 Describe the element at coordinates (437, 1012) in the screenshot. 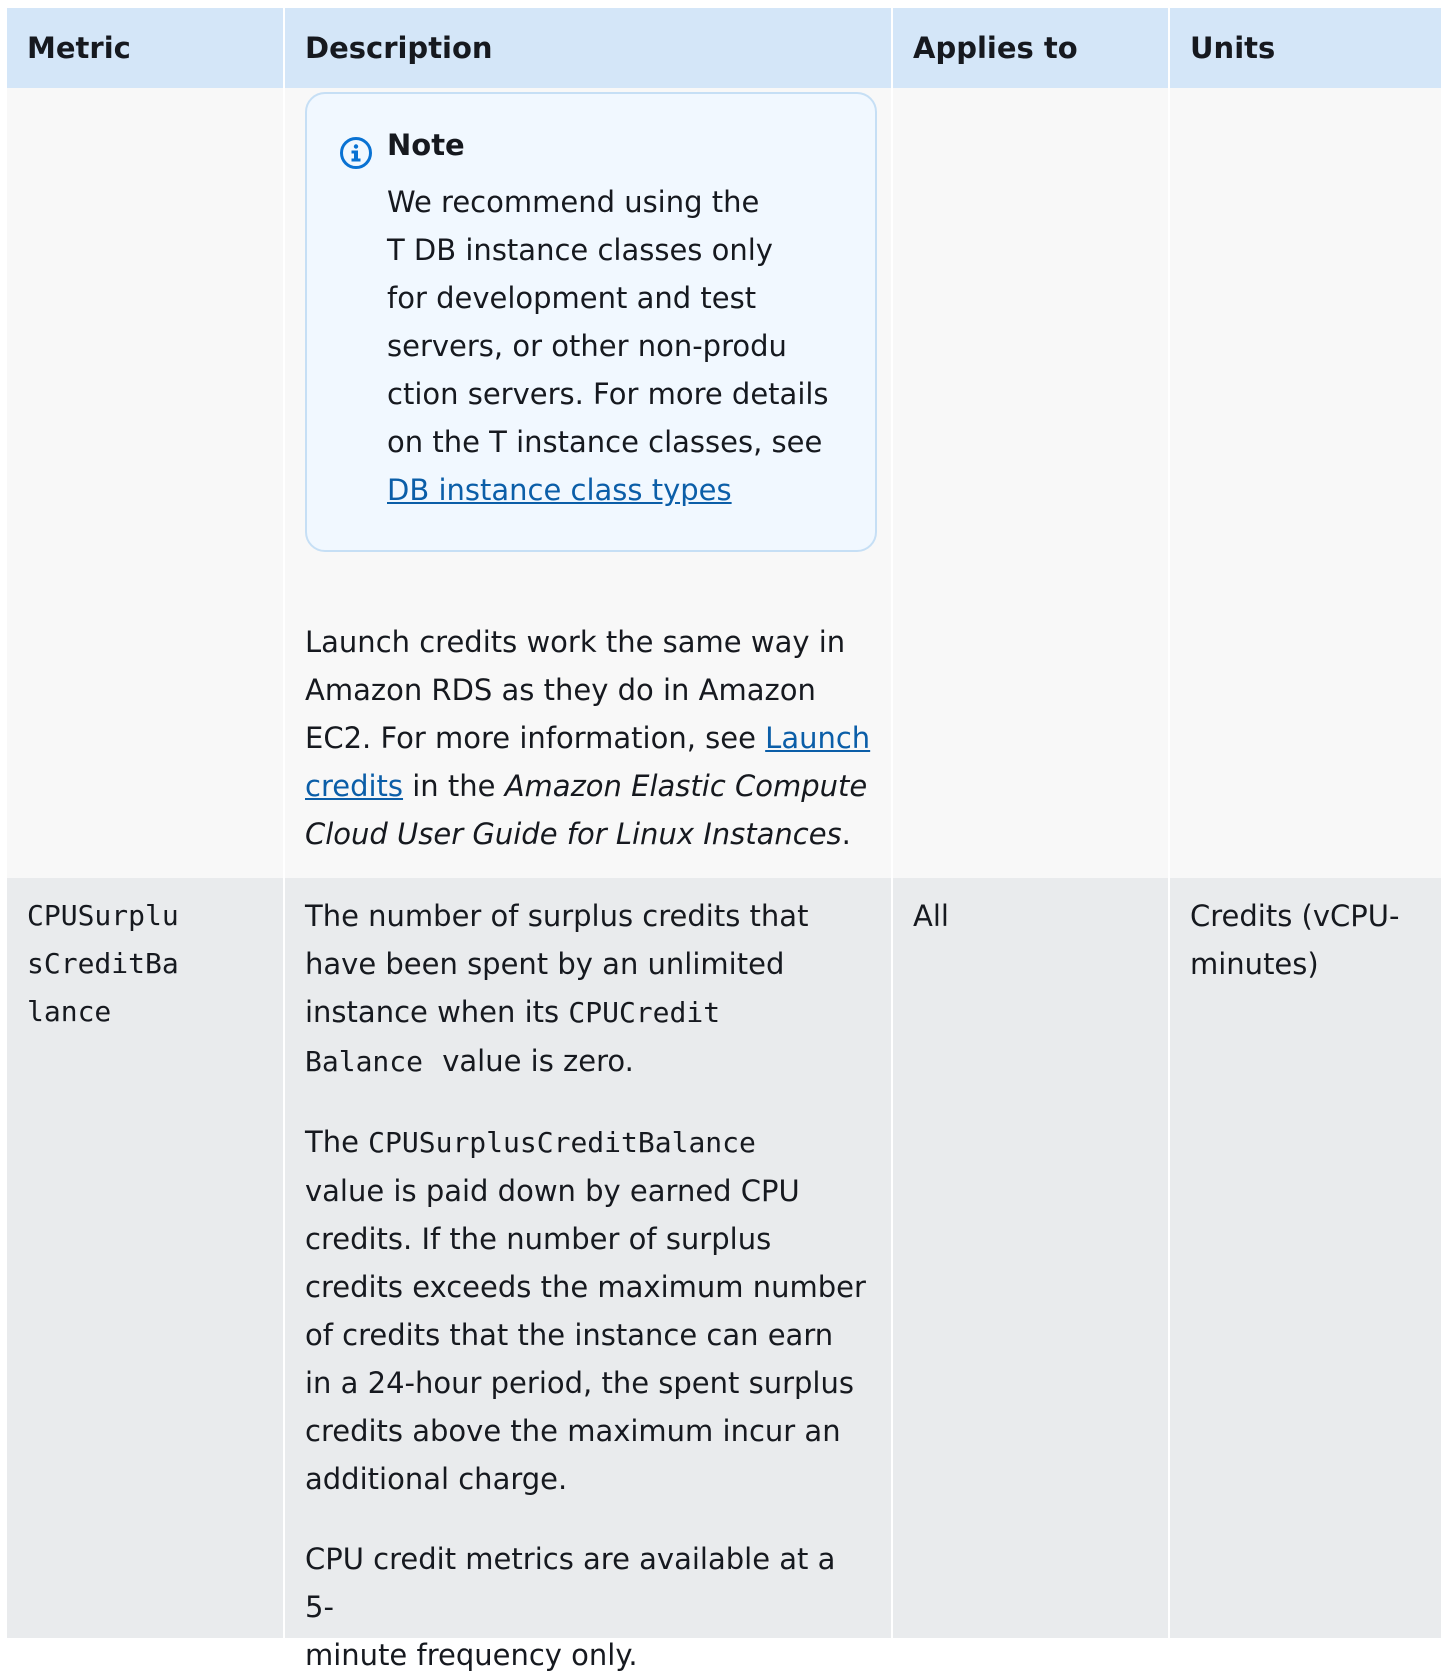

I see `paragraph-text: instance when its` at that location.